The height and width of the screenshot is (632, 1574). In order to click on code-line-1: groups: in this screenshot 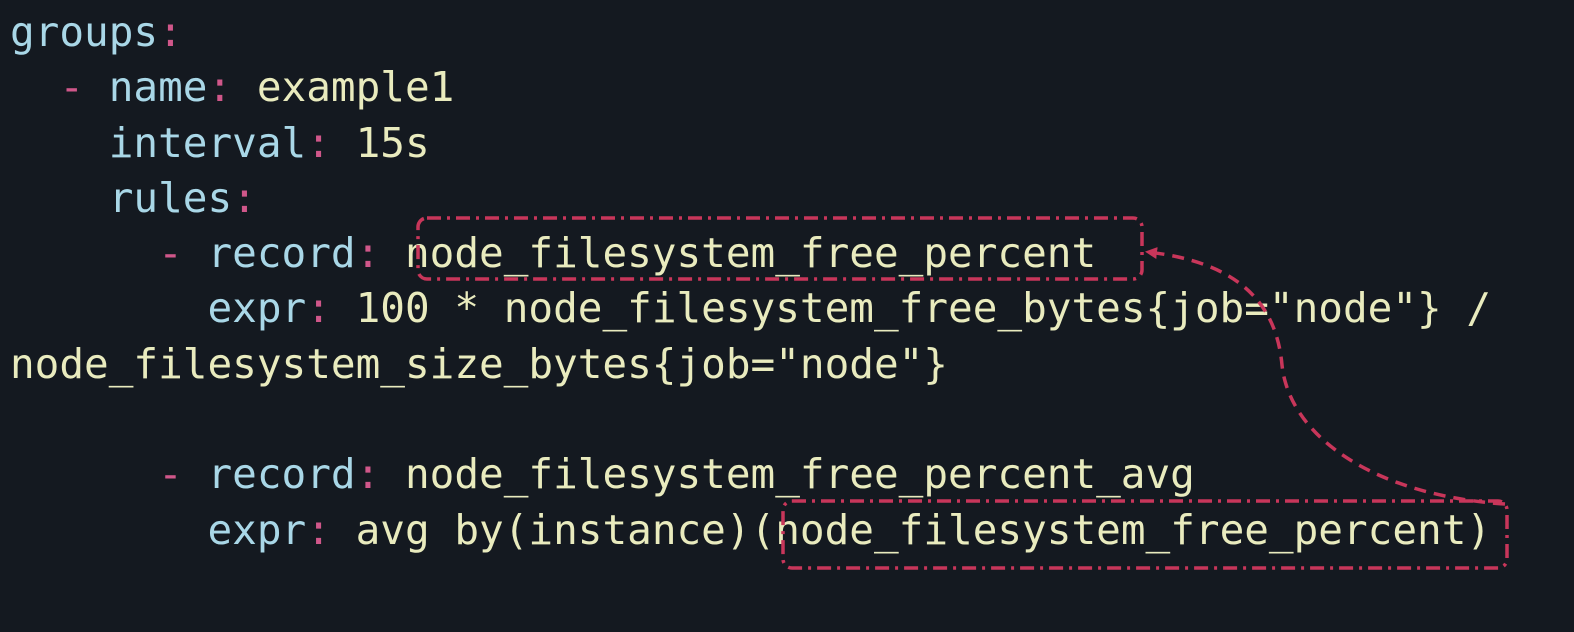, I will do `click(750, 32)`.